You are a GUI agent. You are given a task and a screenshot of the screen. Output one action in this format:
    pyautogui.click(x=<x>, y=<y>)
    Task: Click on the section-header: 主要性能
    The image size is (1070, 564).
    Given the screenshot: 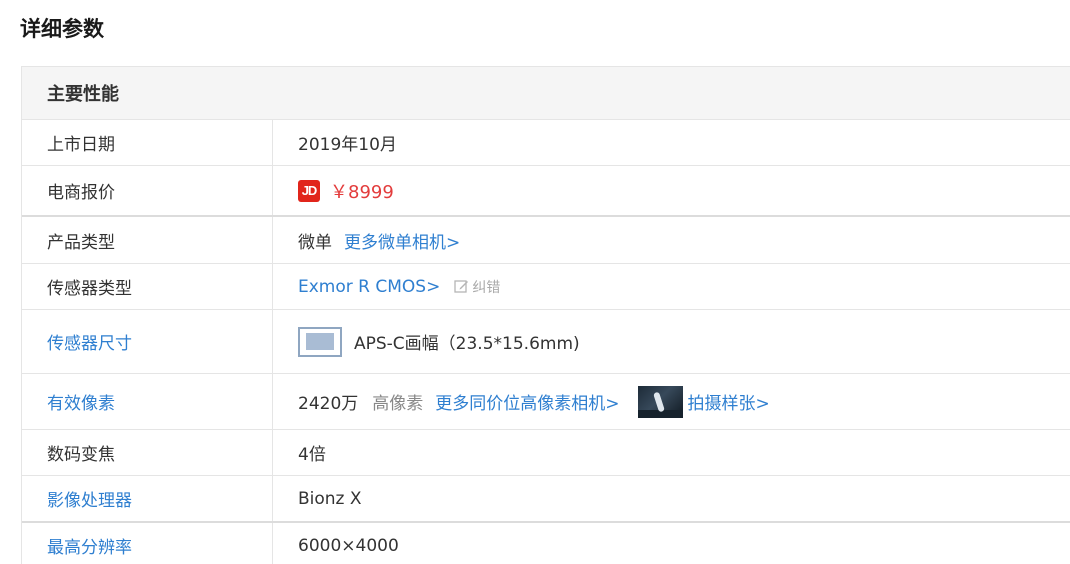 What is the action you would take?
    pyautogui.click(x=546, y=93)
    